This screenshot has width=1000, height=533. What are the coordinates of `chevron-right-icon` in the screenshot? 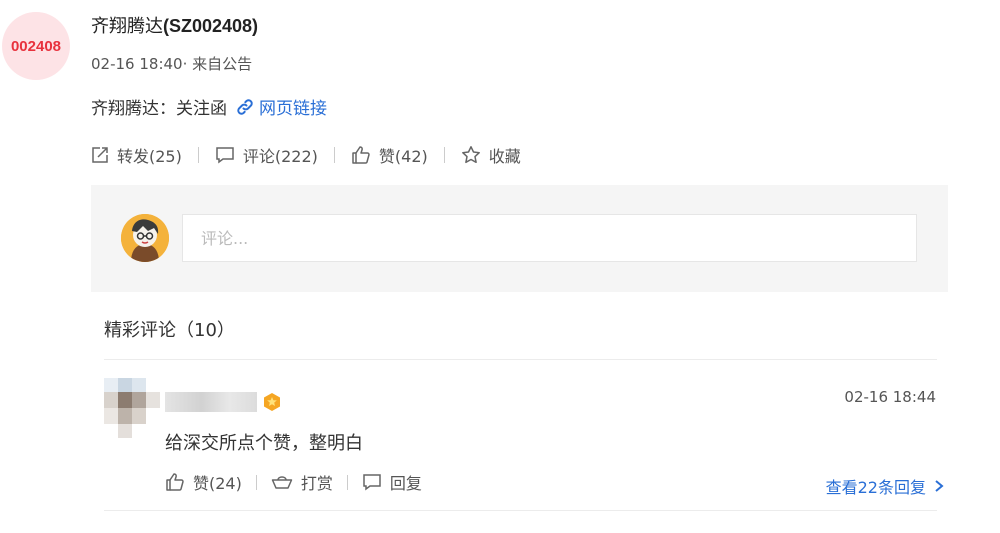 It's located at (939, 486).